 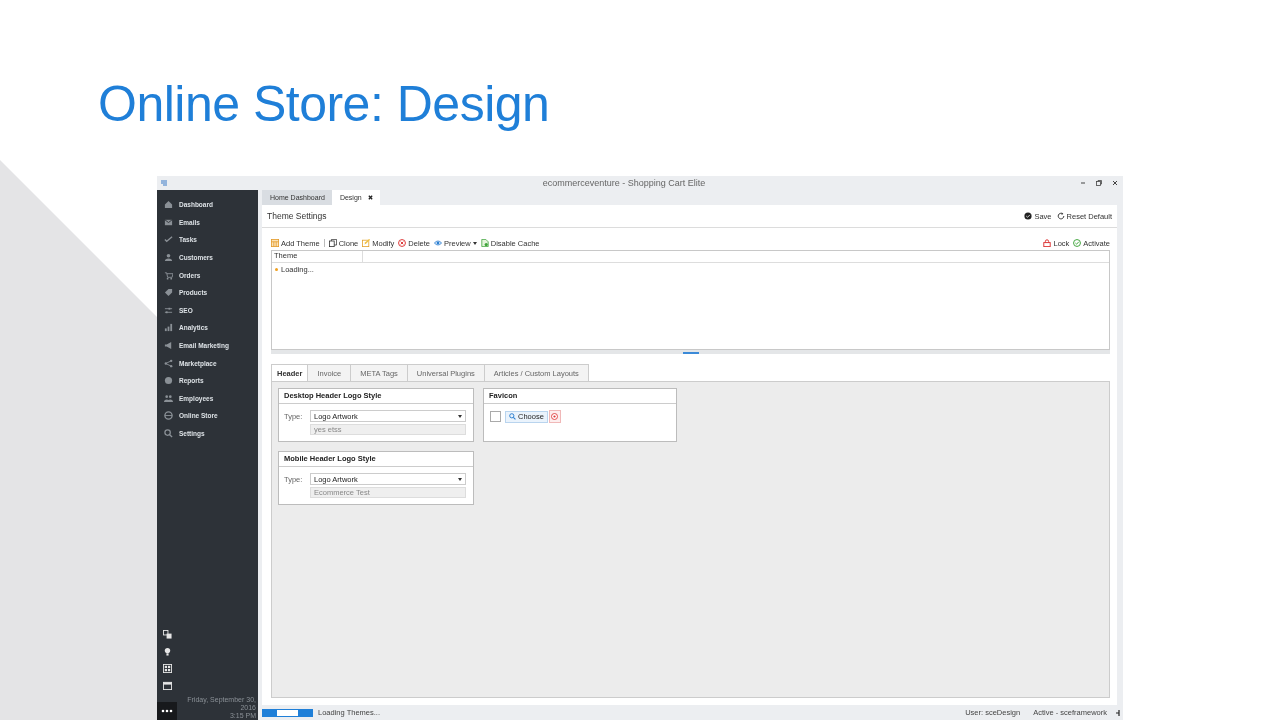 I want to click on close-icon, so click(x=1115, y=183).